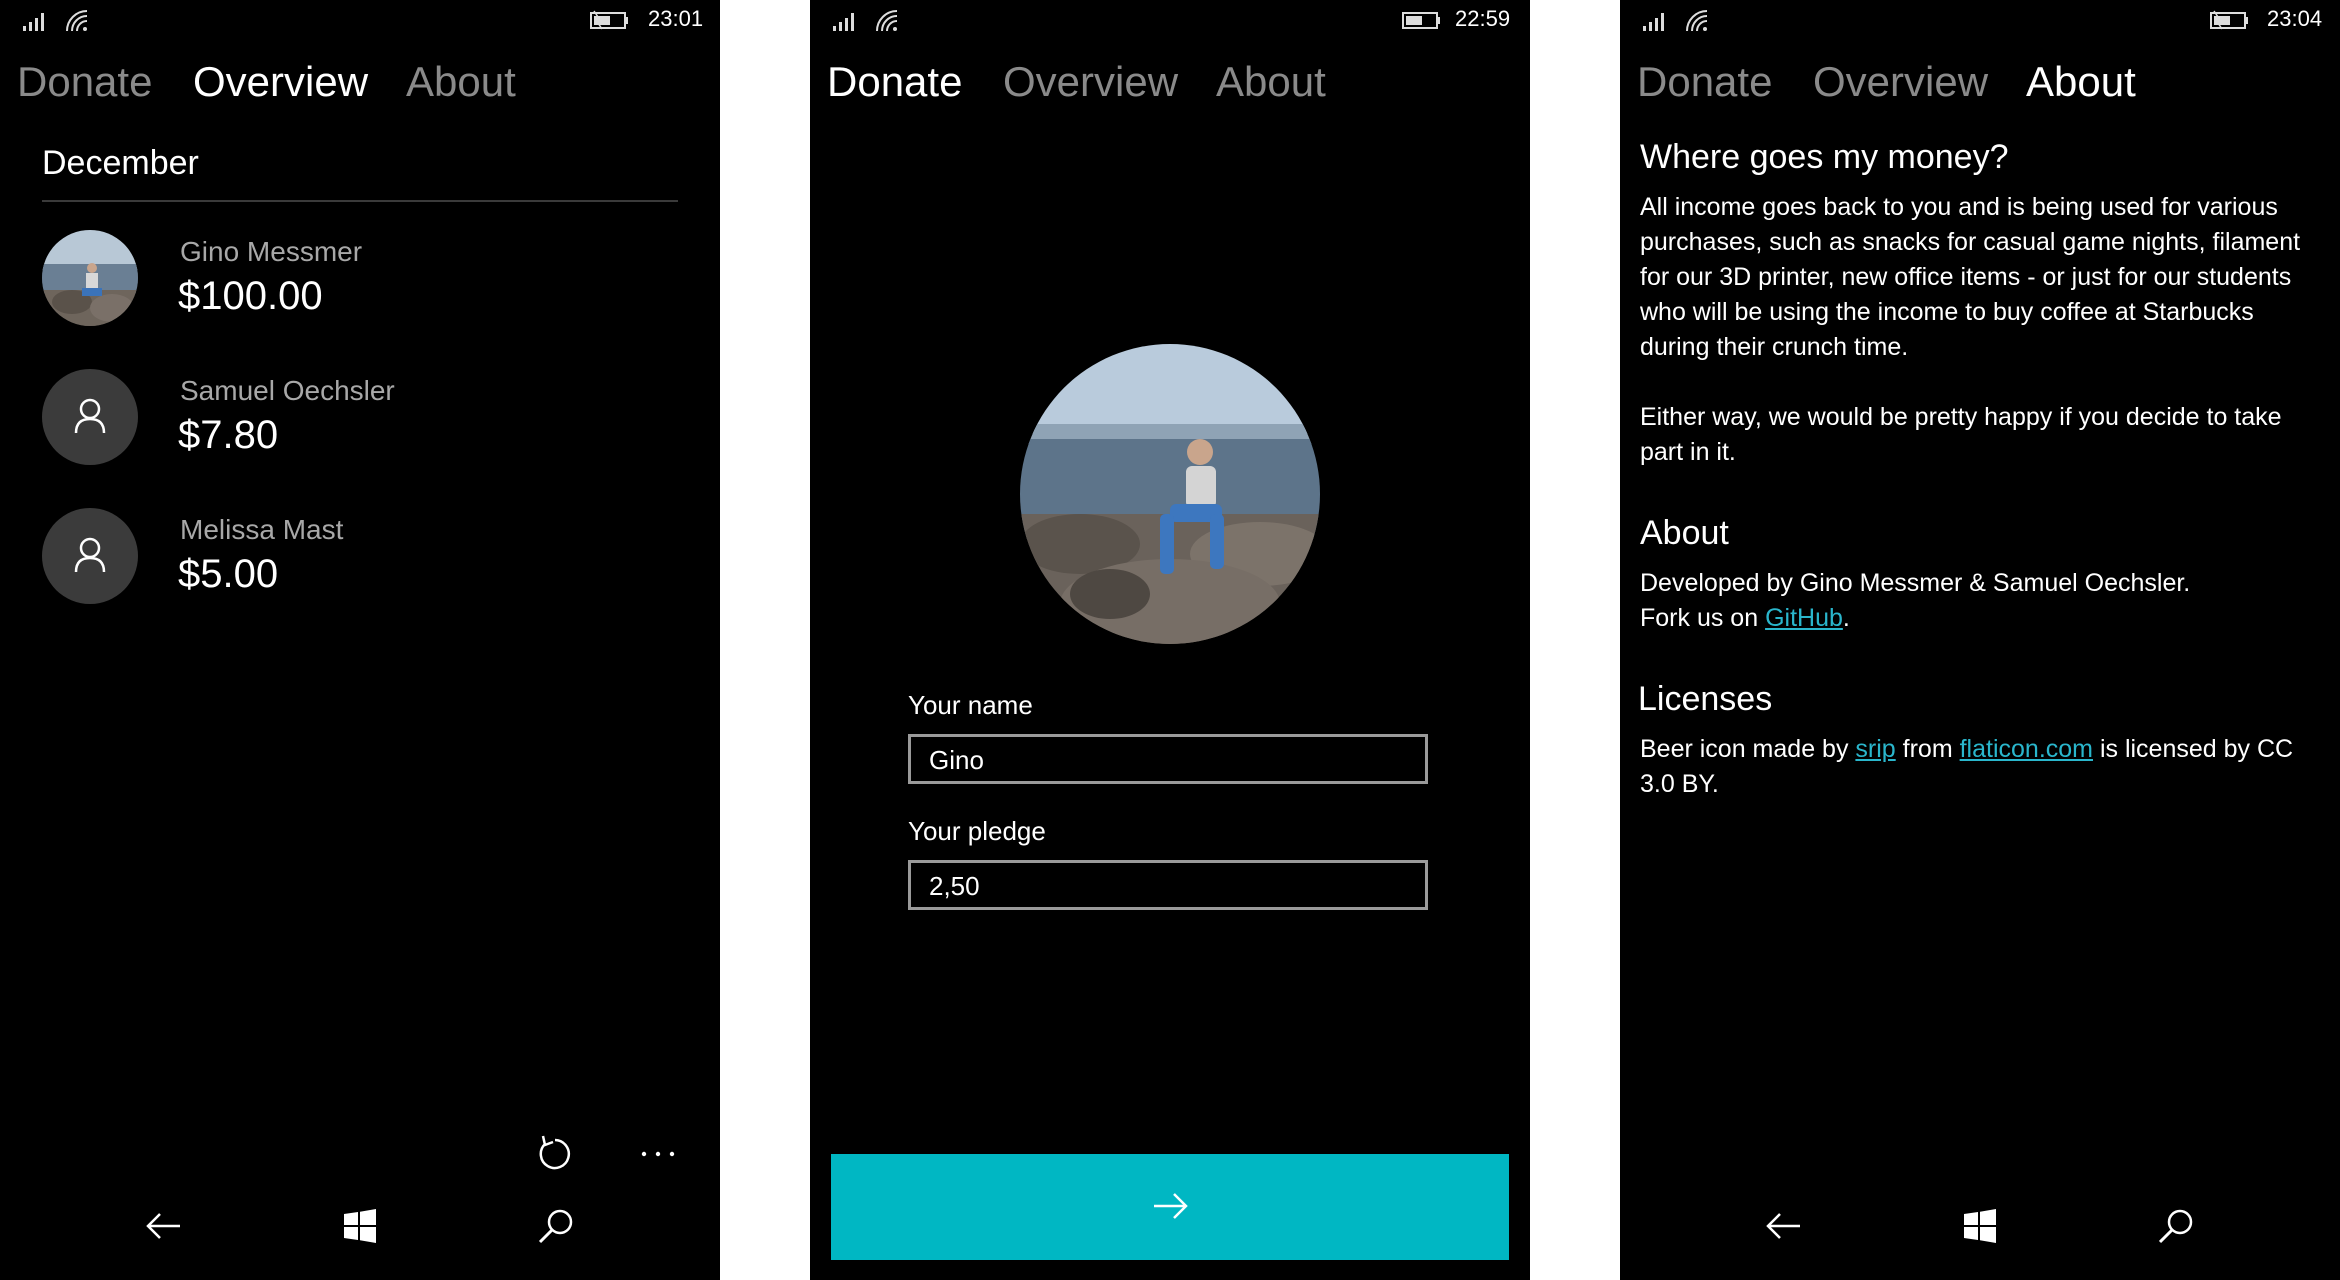  I want to click on name-label: Your name, so click(970, 705).